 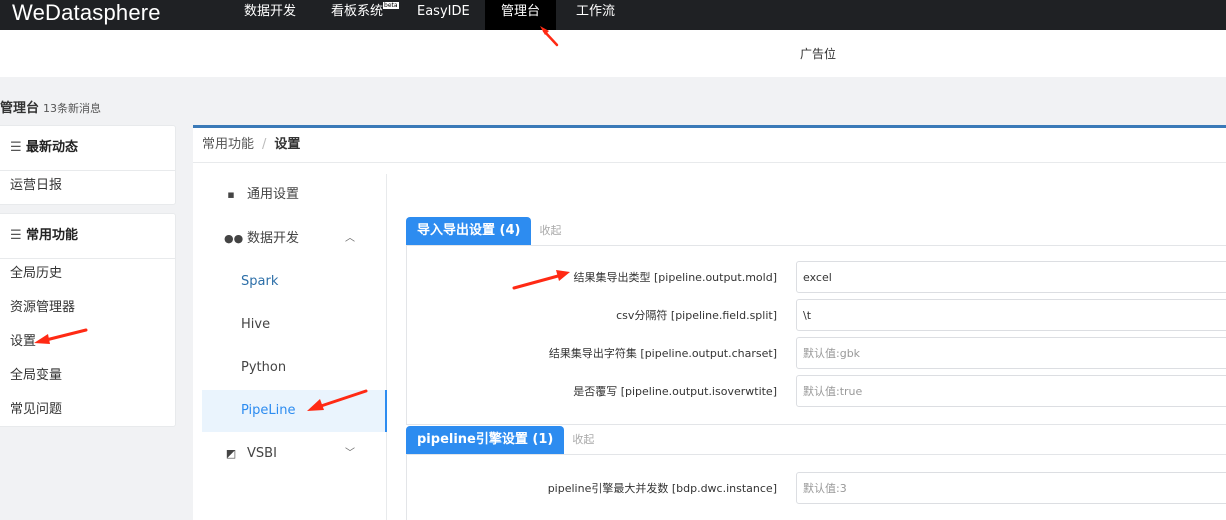 What do you see at coordinates (357, 11) in the screenshot?
I see `nav-dashboard-label: 看板系统` at bounding box center [357, 11].